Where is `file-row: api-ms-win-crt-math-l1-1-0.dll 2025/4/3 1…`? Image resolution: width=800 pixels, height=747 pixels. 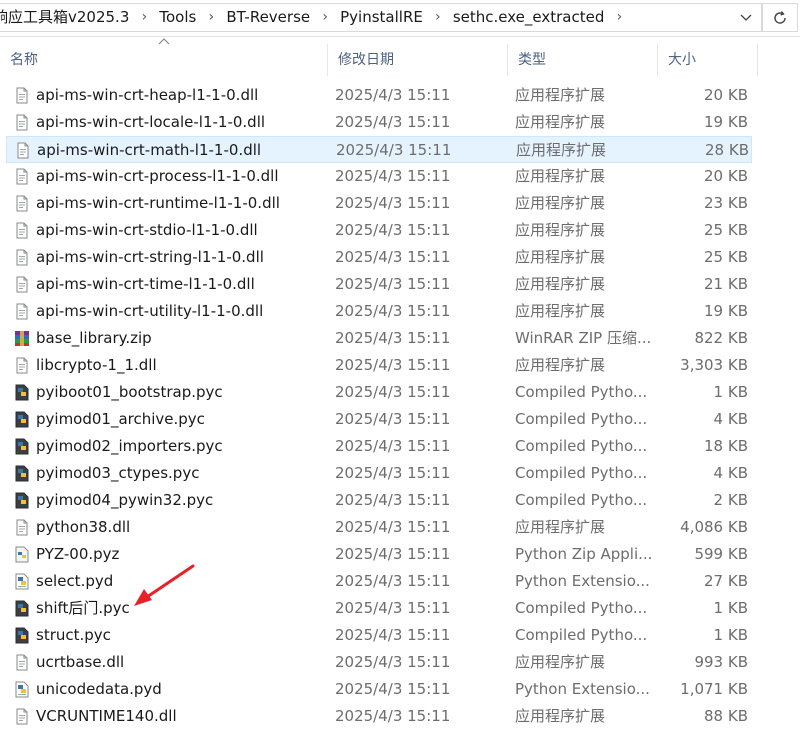
file-row: api-ms-win-crt-math-l1-1-0.dll 2025/4/3 1… is located at coordinates (379, 149).